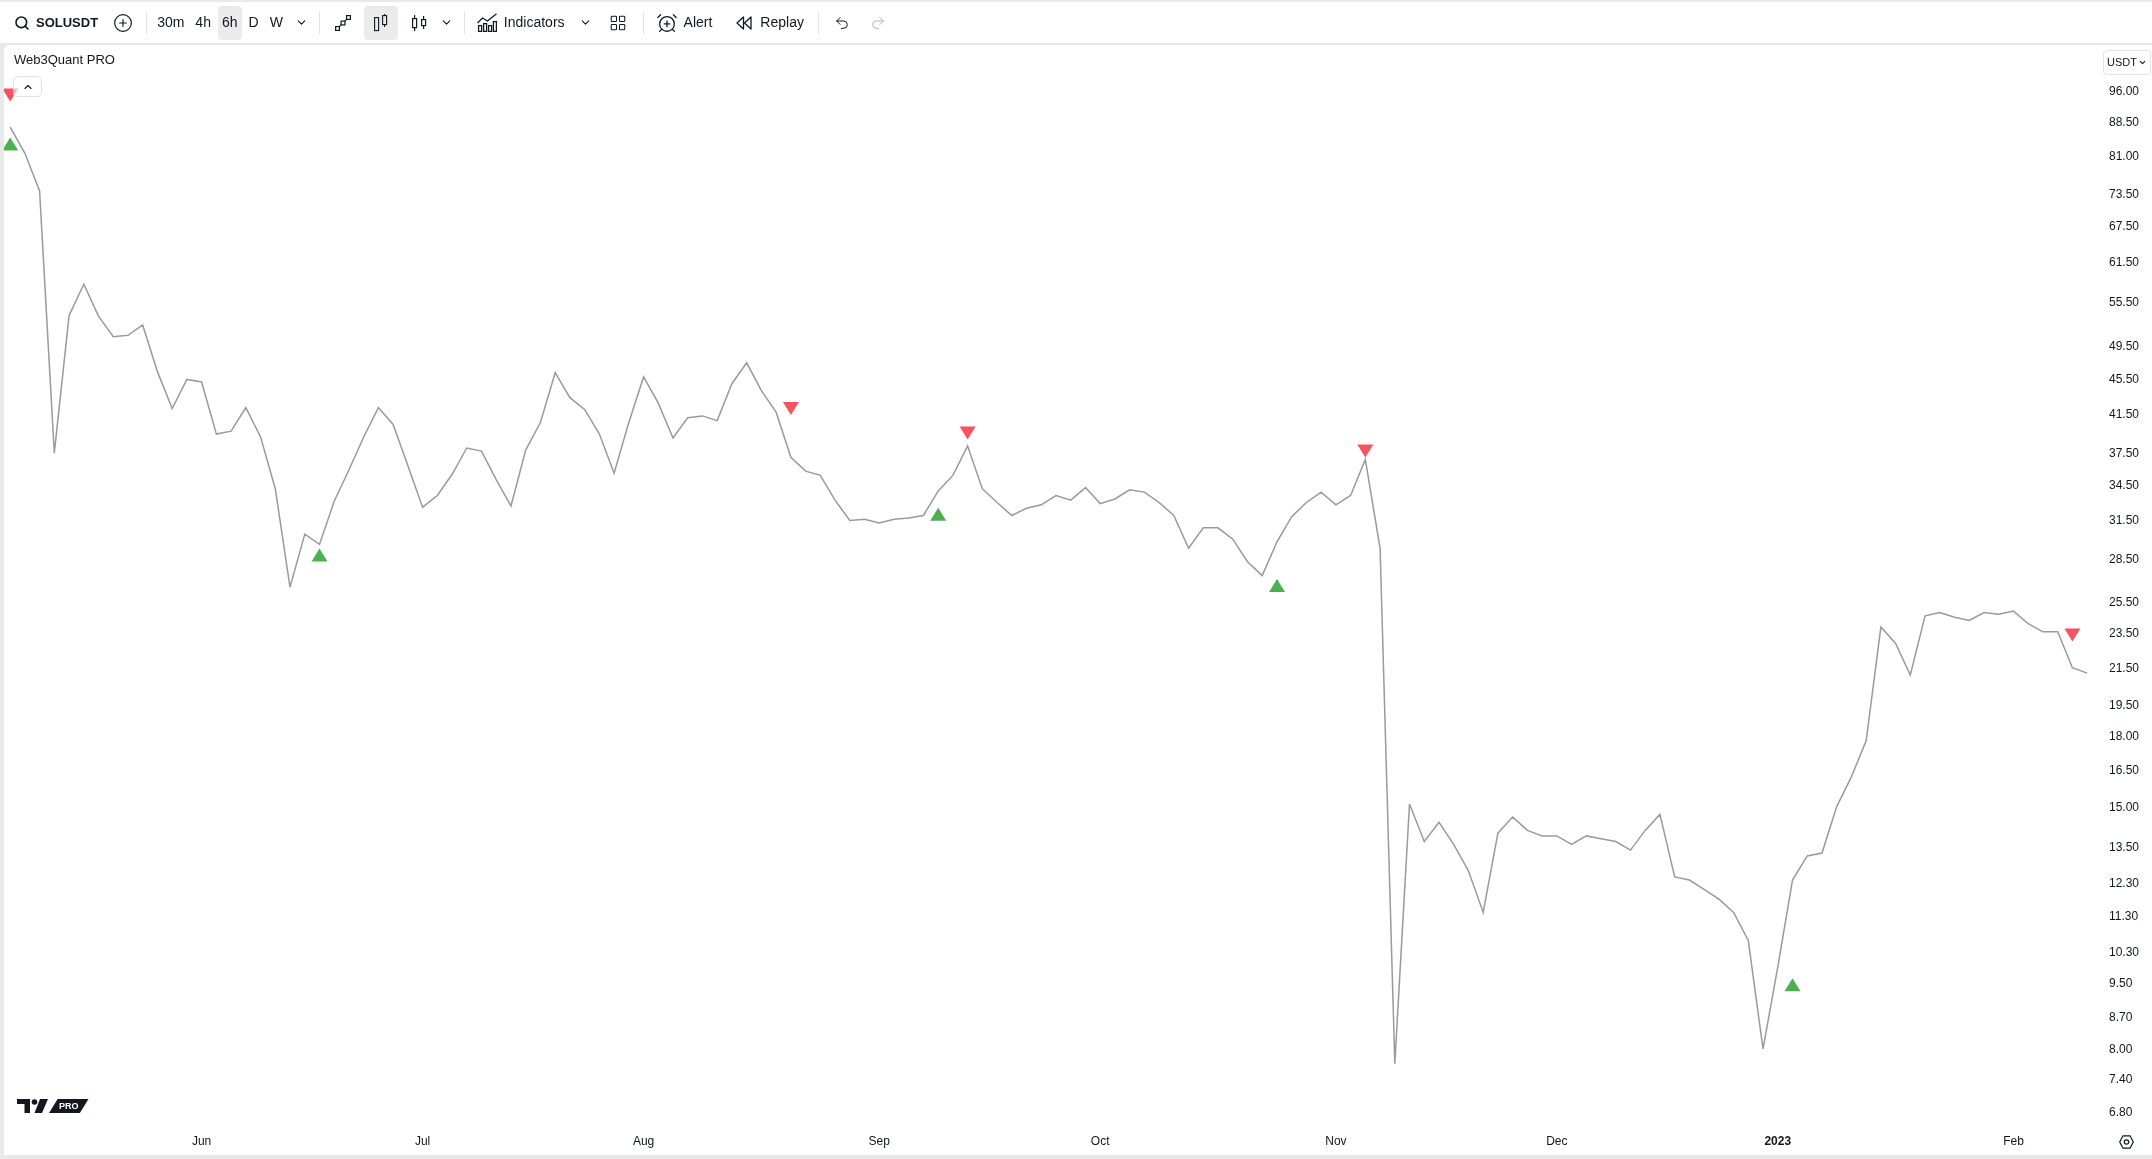  What do you see at coordinates (643, 1141) in the screenshot?
I see `time-axis-label: Aug` at bounding box center [643, 1141].